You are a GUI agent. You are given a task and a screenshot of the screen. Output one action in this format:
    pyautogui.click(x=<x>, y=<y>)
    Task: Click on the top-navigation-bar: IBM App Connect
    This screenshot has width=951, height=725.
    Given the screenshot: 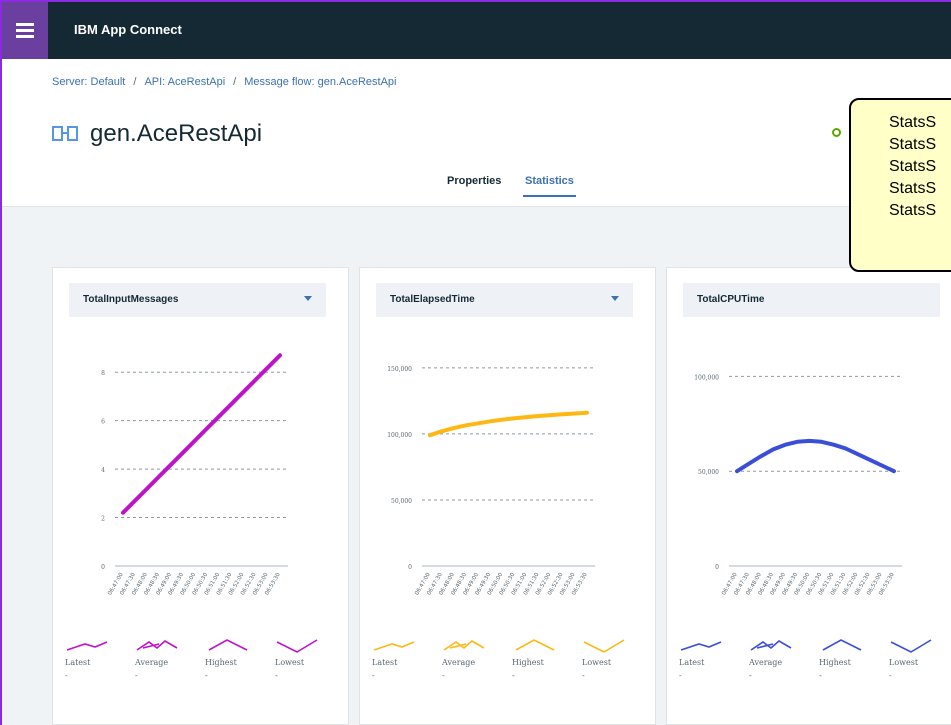 What is the action you would take?
    pyautogui.click(x=476, y=29)
    